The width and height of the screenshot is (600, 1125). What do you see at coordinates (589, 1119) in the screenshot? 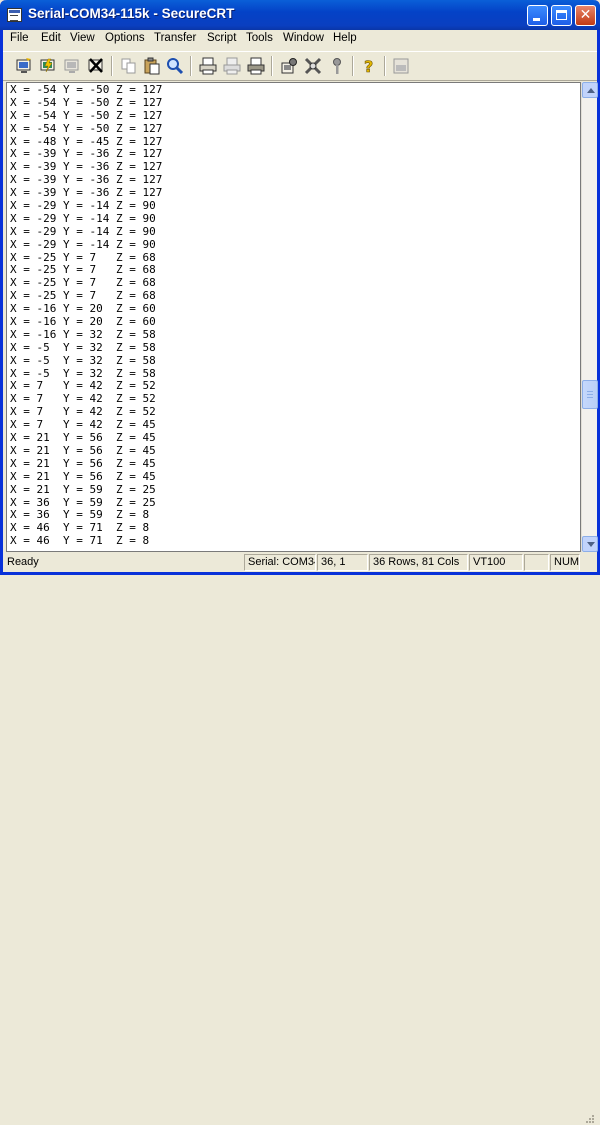
I see `resize-grip-icon` at bounding box center [589, 1119].